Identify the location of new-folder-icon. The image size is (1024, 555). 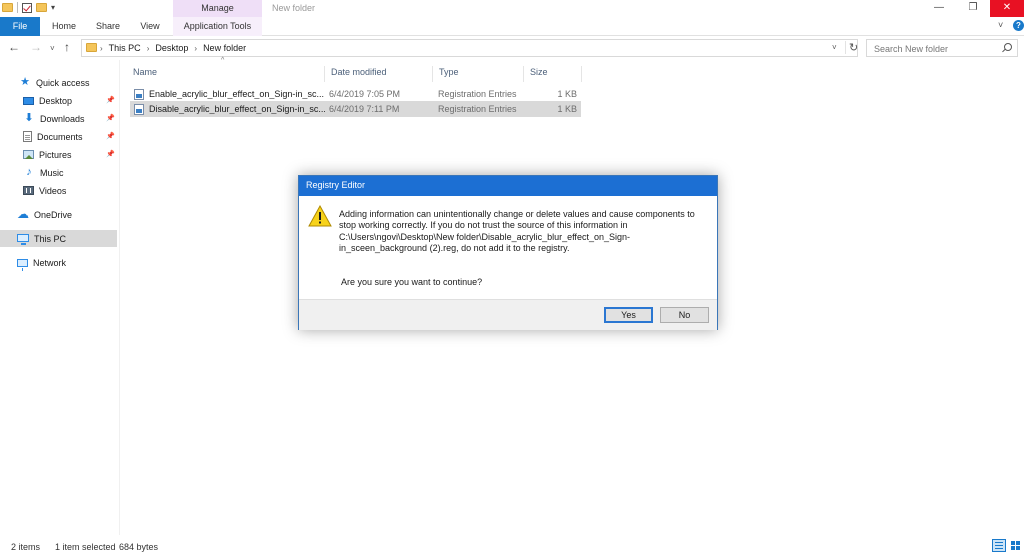
(41, 7).